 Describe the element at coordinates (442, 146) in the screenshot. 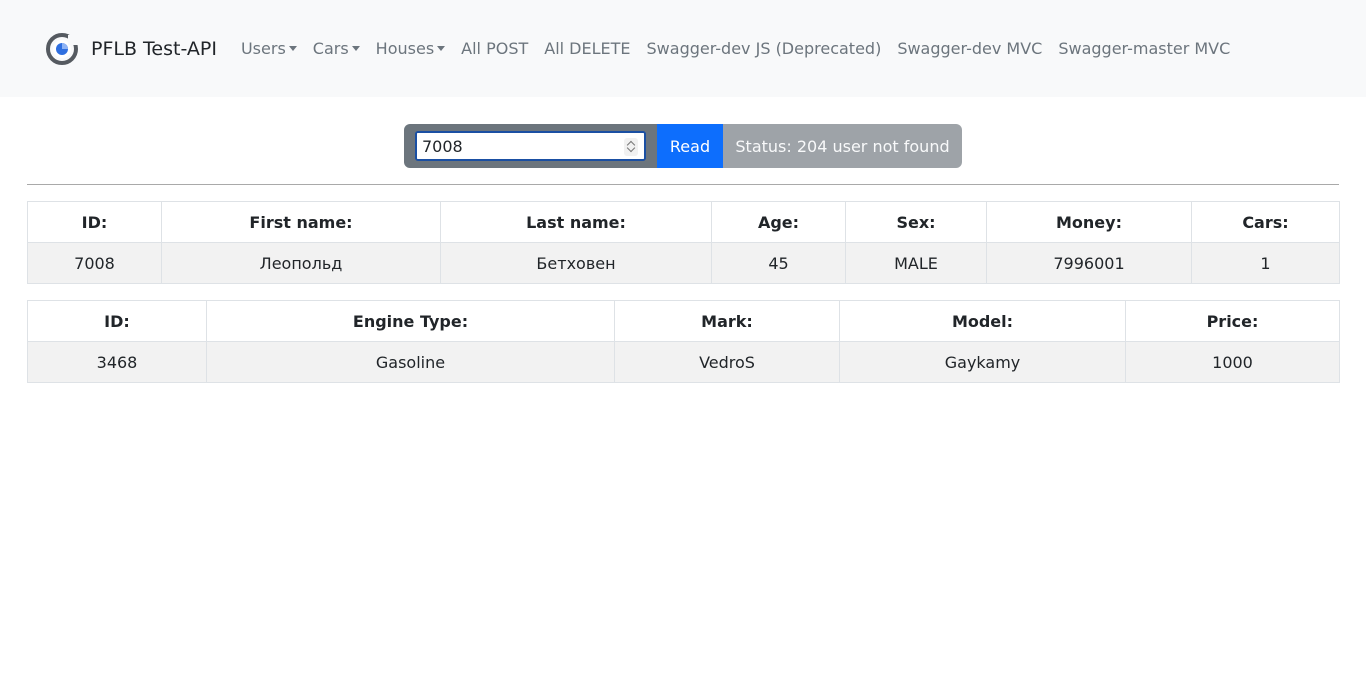

I see `user-id-value: 7008` at that location.